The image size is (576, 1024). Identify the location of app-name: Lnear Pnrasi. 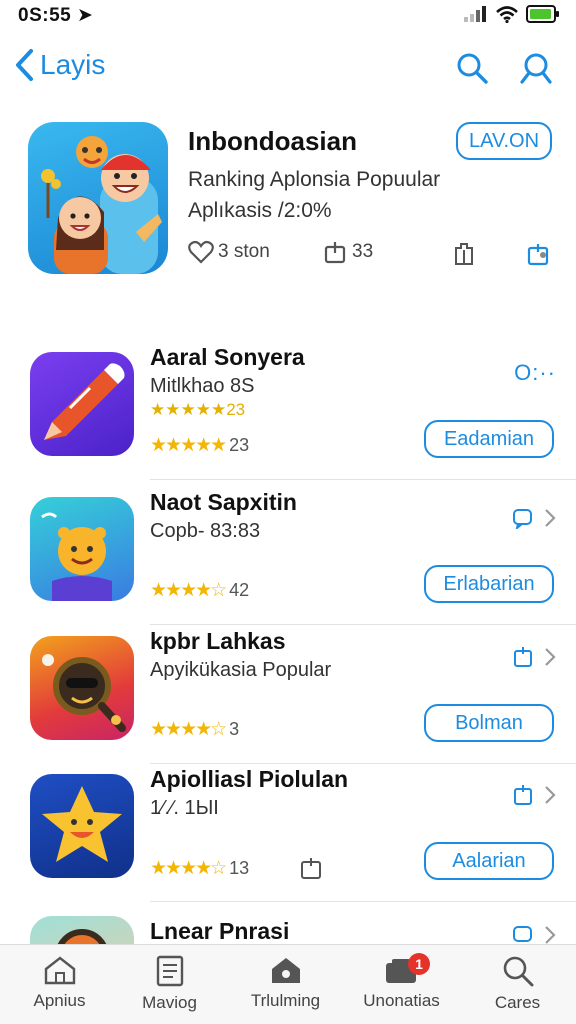
(220, 931).